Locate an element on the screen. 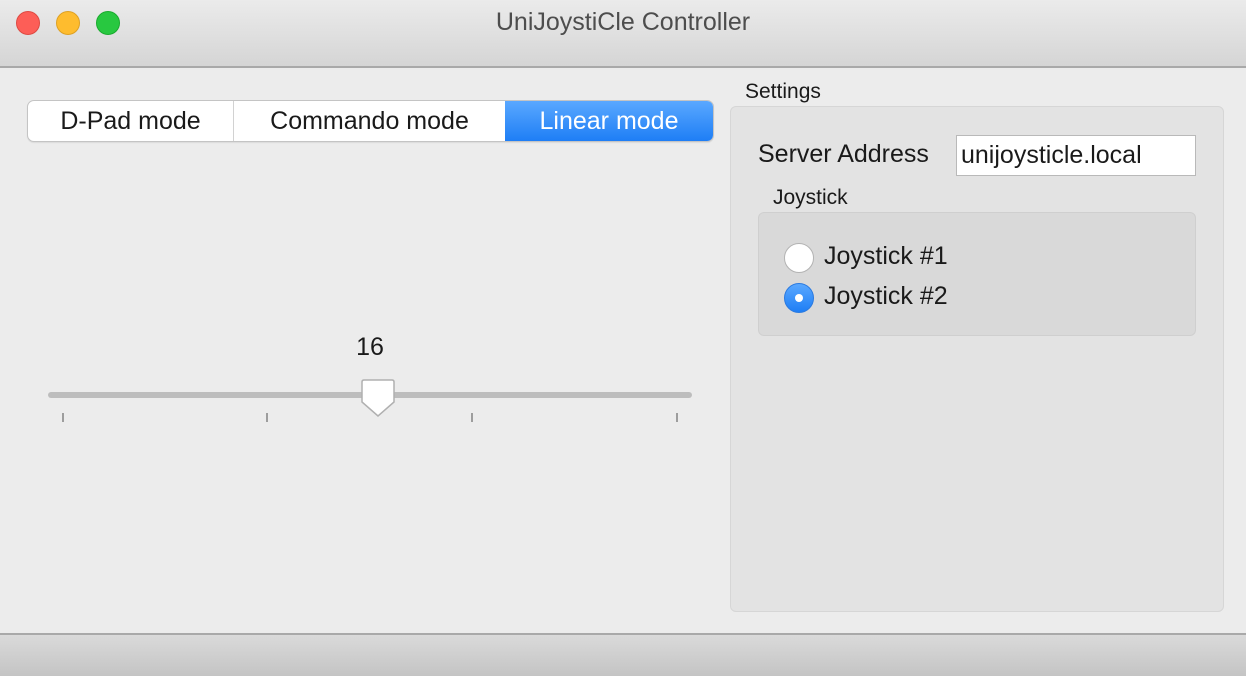 The height and width of the screenshot is (676, 1246). joystick-group-box is located at coordinates (977, 274).